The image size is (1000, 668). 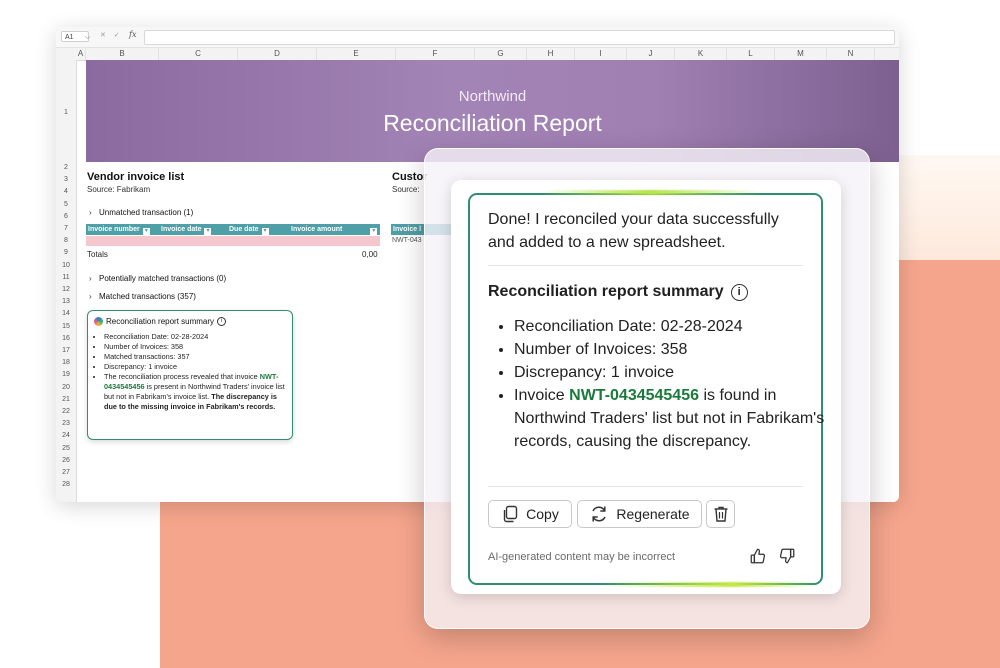 I want to click on customer-section-title: Custor, so click(x=410, y=177).